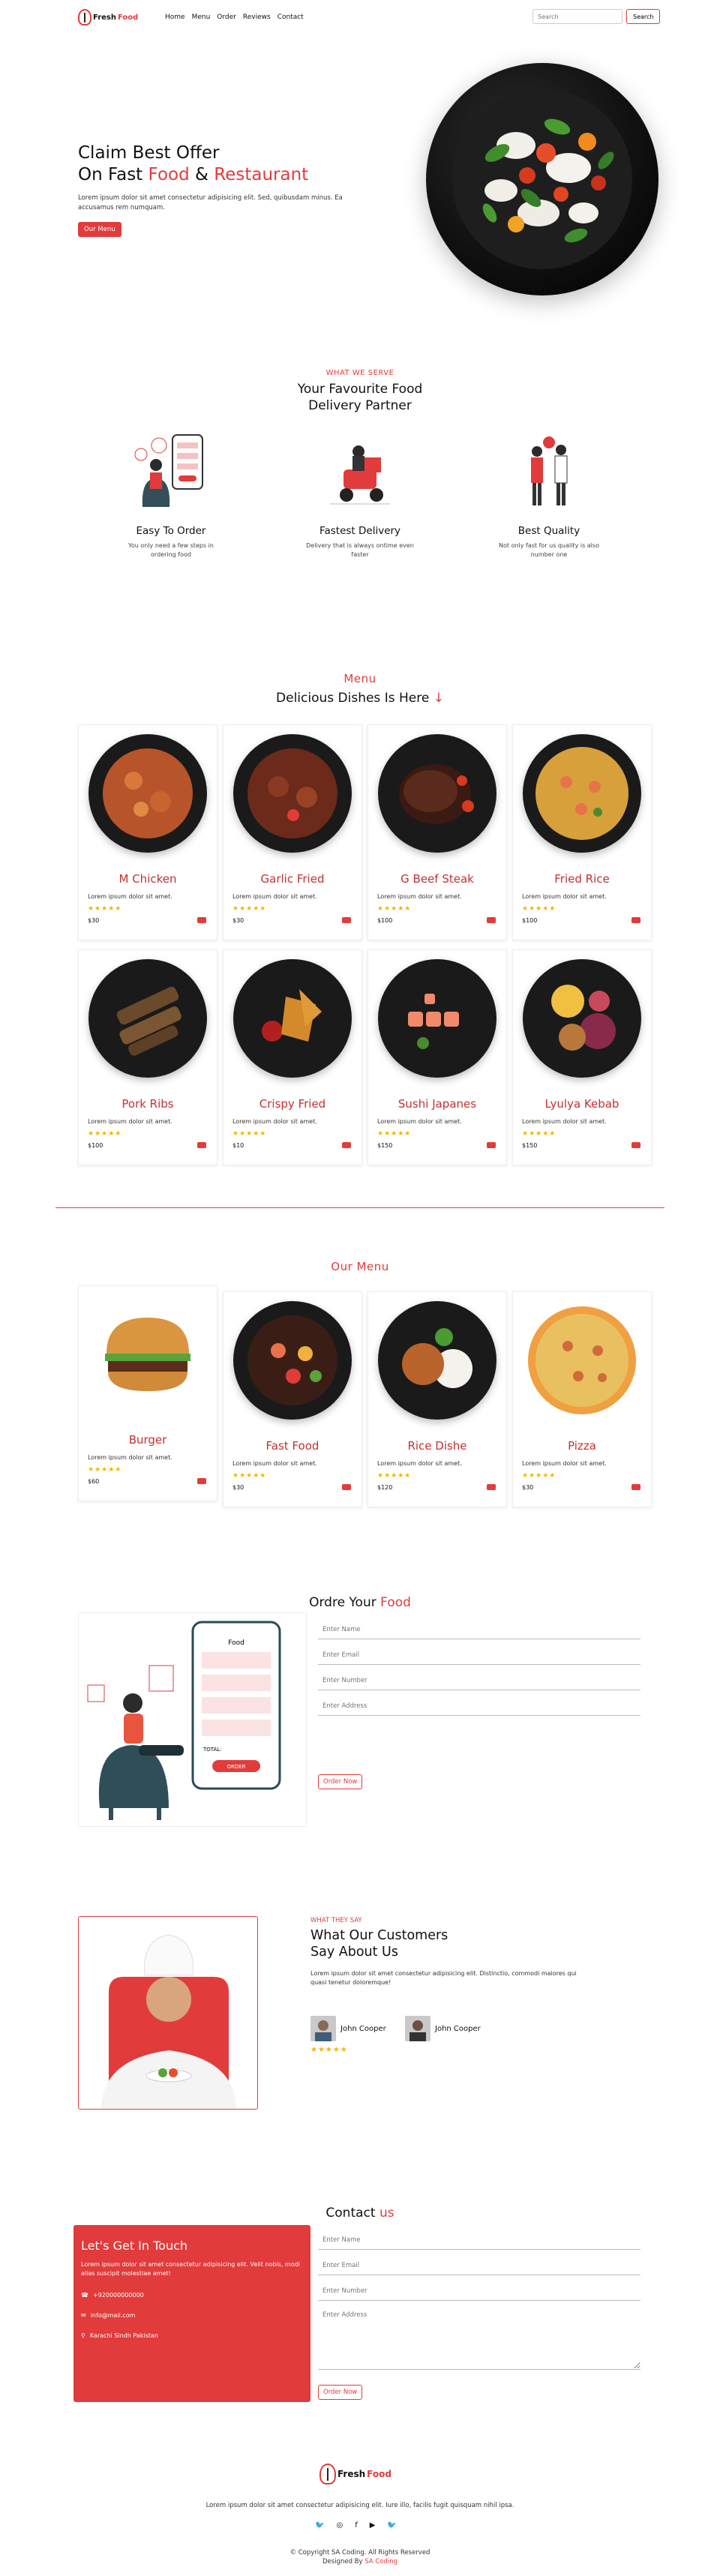 The height and width of the screenshot is (2576, 720). I want to click on dish-name: G Beef Steak, so click(437, 879).